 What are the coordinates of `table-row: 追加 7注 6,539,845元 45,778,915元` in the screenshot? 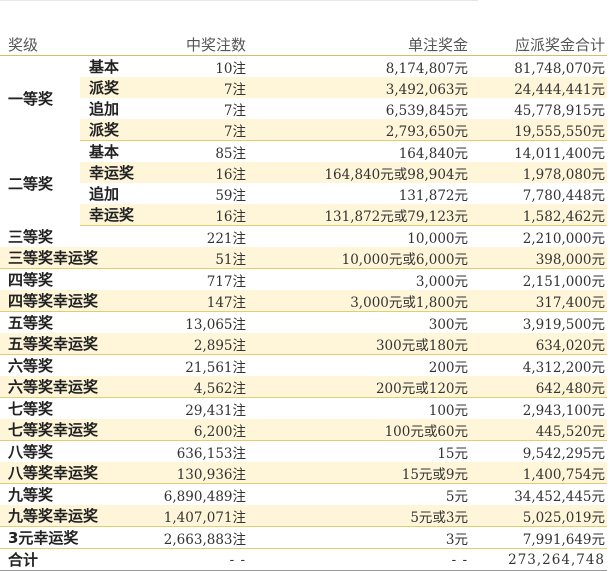 It's located at (303, 108).